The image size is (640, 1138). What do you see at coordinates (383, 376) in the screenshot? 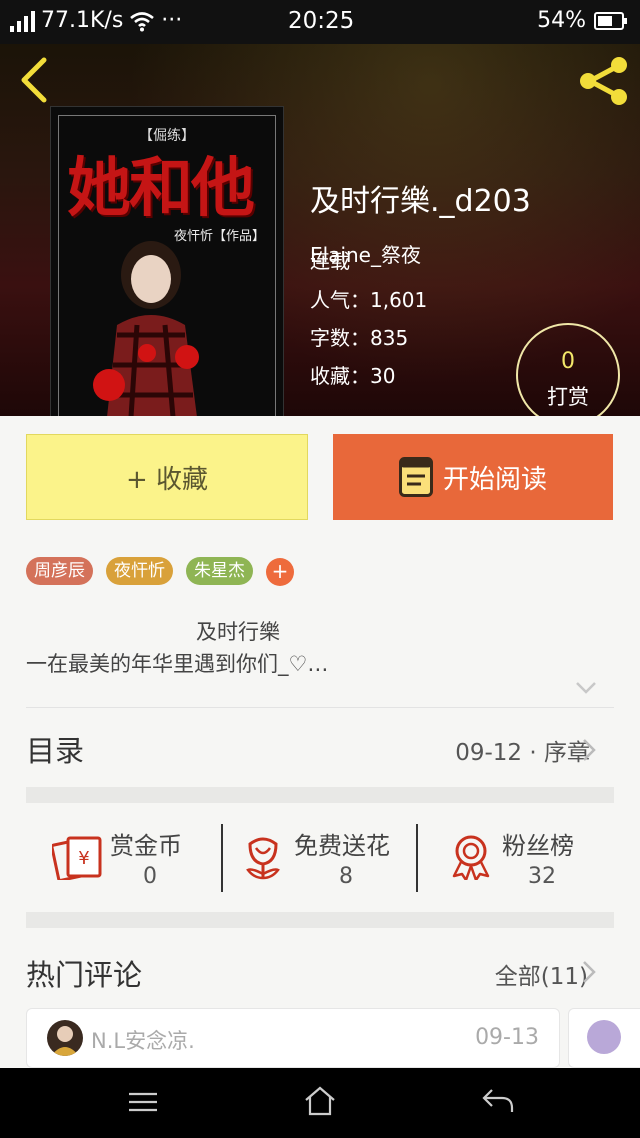
I see `favorites-value: 30` at bounding box center [383, 376].